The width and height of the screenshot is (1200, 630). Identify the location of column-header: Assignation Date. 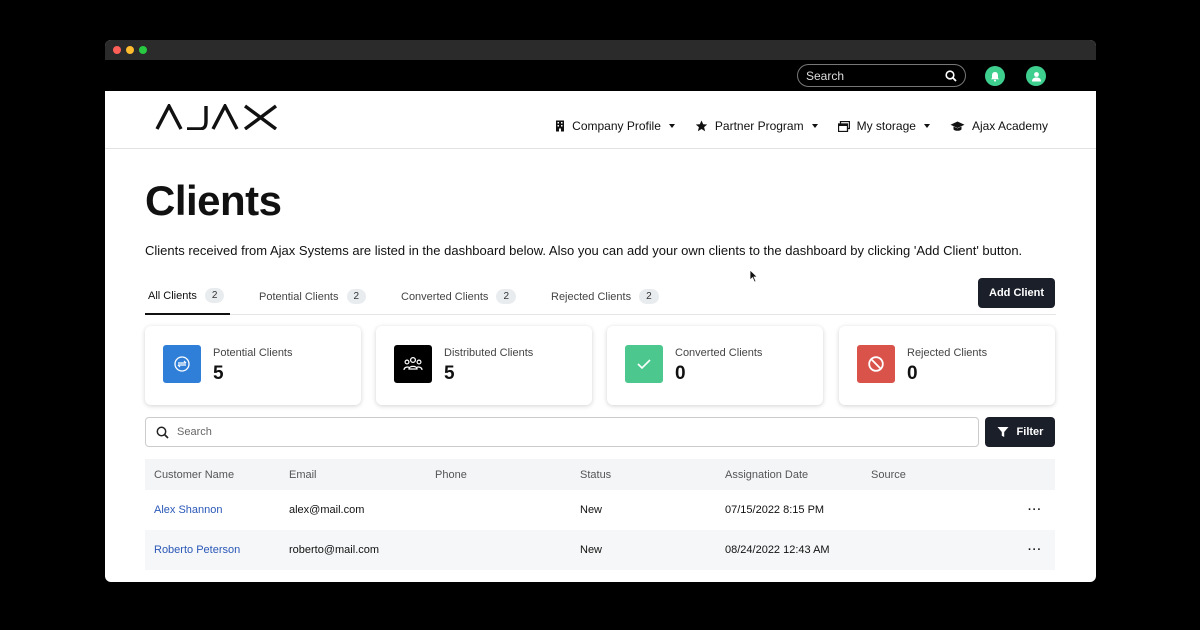
(798, 475).